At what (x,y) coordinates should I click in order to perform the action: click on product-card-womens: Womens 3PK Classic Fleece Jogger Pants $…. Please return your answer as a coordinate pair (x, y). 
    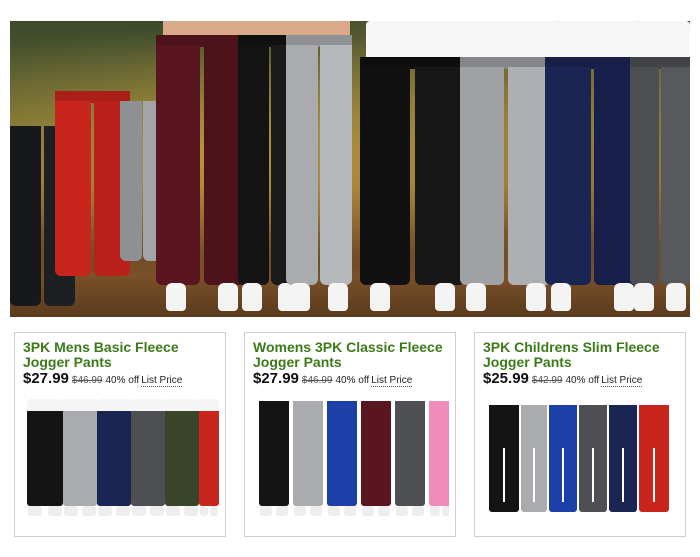
    Looking at the image, I should click on (350, 434).